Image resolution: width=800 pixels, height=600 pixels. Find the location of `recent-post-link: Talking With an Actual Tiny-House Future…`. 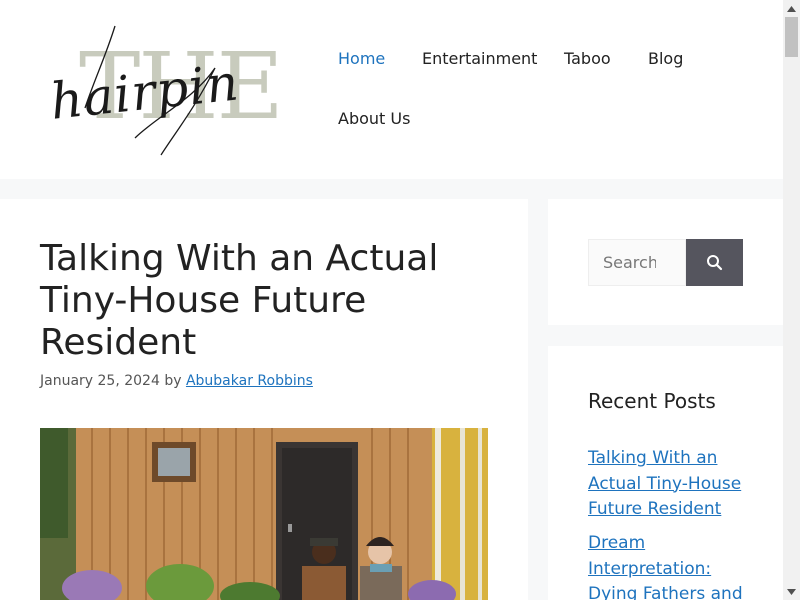

recent-post-link: Talking With an Actual Tiny-House Future… is located at coordinates (668, 484).